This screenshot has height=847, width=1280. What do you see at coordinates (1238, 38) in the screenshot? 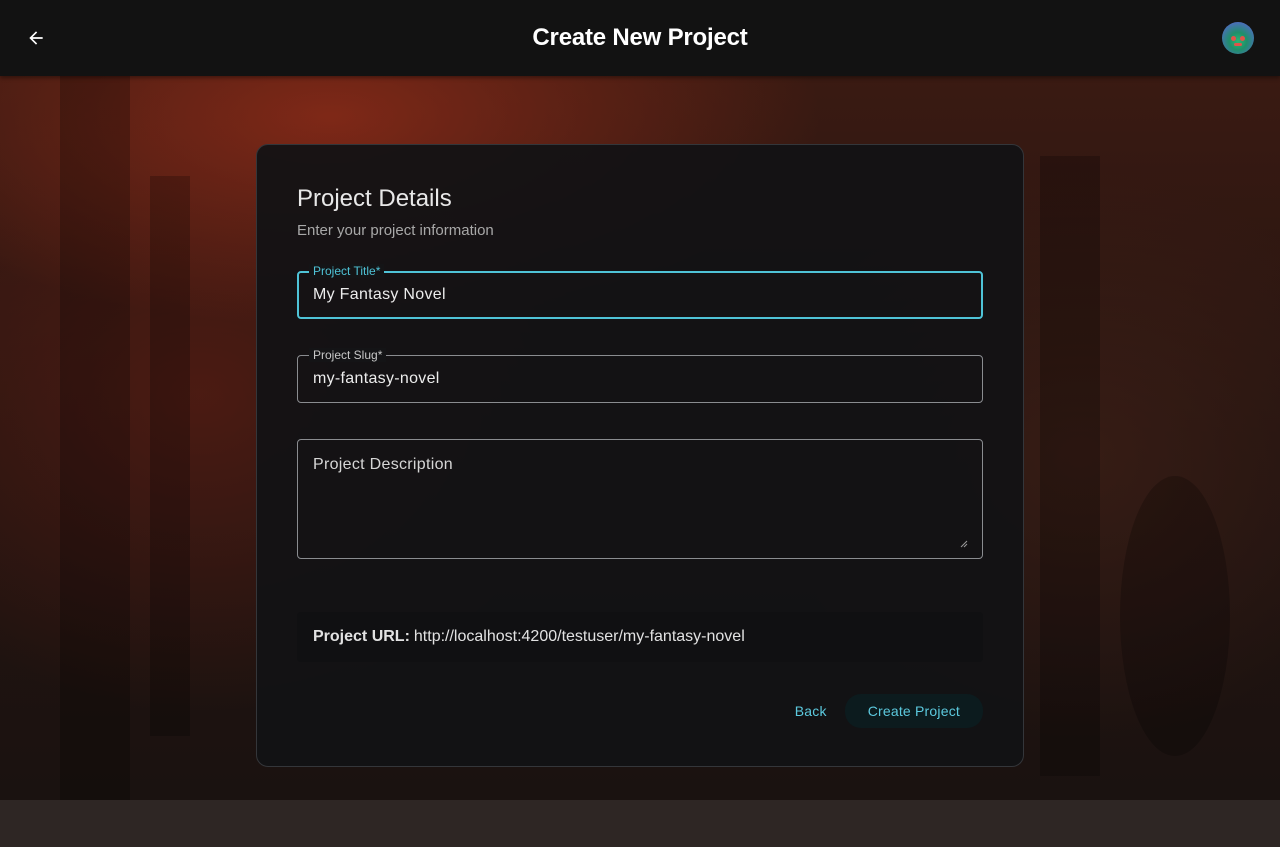
I see `user-avatar` at bounding box center [1238, 38].